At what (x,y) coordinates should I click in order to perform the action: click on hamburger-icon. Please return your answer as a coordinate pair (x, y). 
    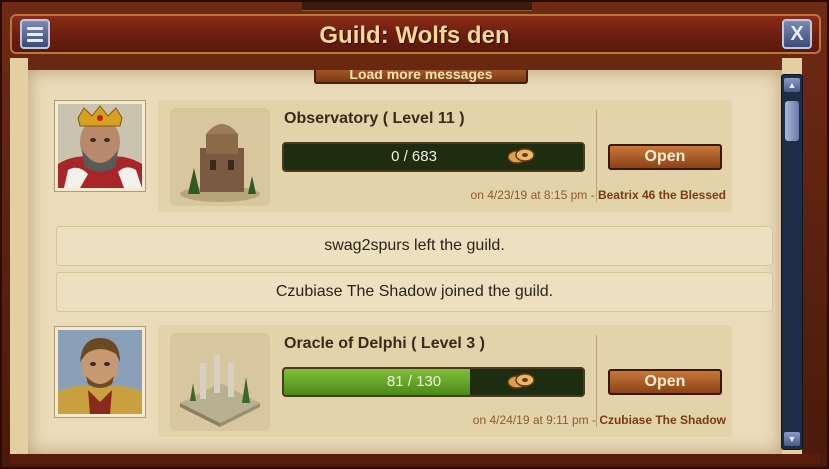
    Looking at the image, I should click on (35, 34).